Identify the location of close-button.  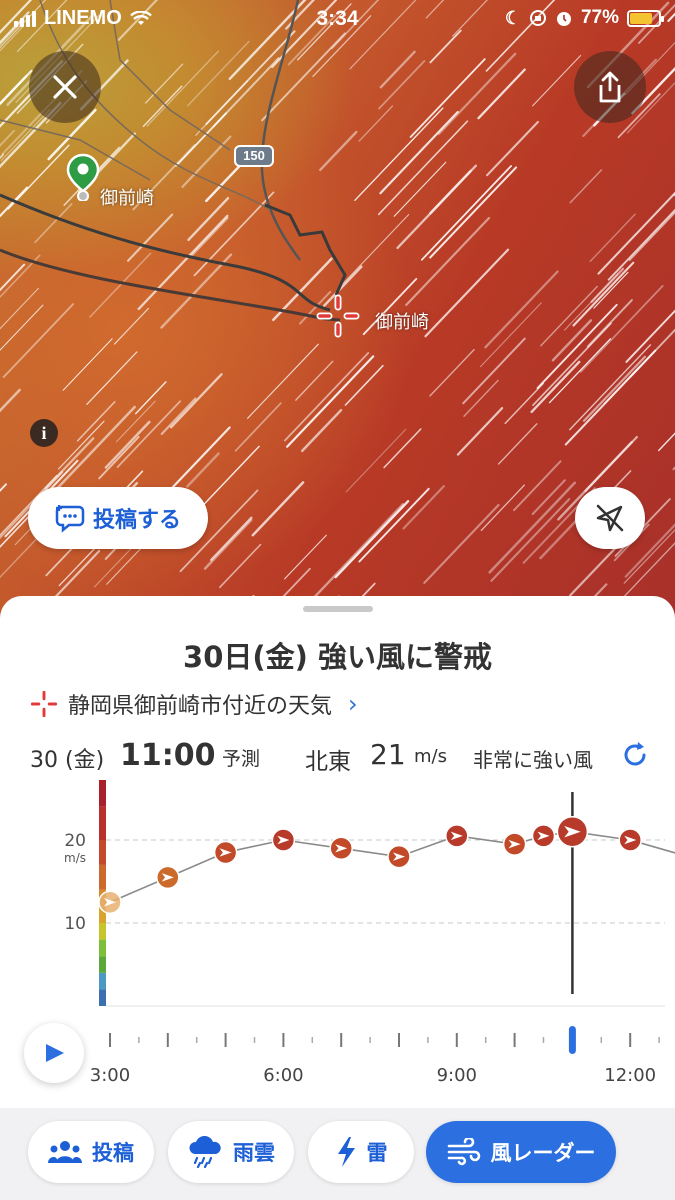
(65, 87).